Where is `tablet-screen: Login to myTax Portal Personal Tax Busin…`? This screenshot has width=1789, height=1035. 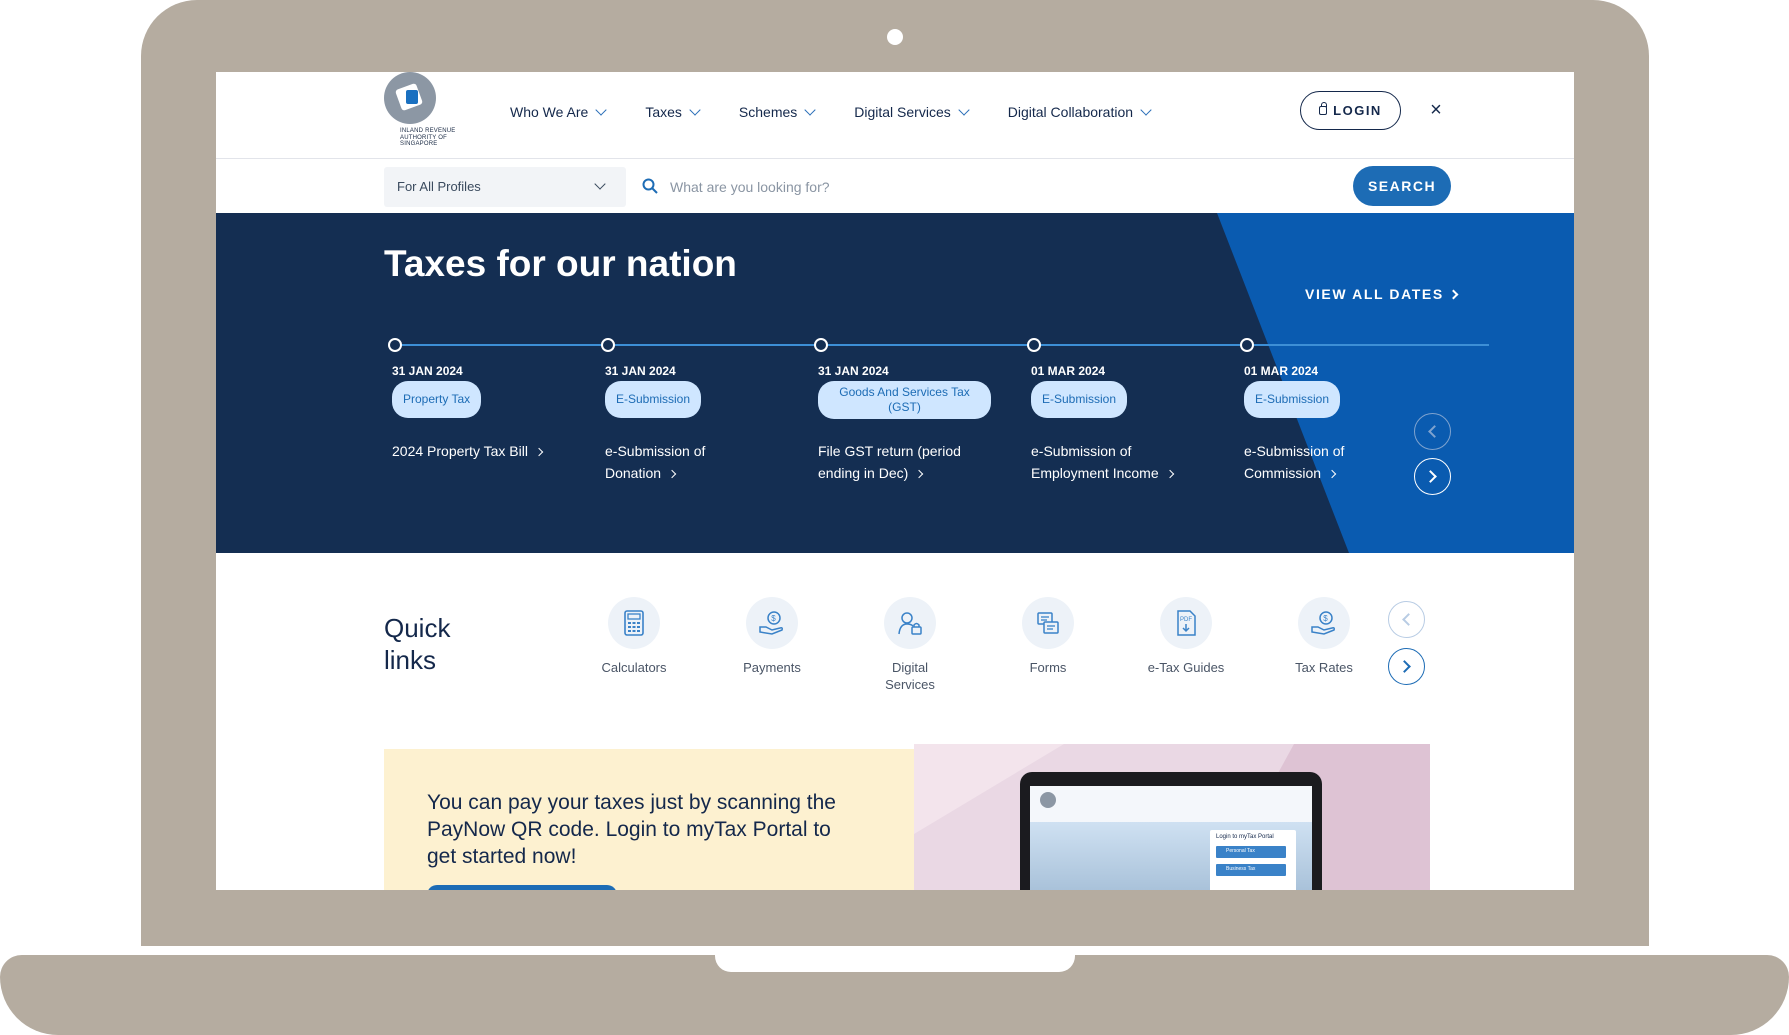 tablet-screen: Login to myTax Portal Personal Tax Busin… is located at coordinates (1171, 838).